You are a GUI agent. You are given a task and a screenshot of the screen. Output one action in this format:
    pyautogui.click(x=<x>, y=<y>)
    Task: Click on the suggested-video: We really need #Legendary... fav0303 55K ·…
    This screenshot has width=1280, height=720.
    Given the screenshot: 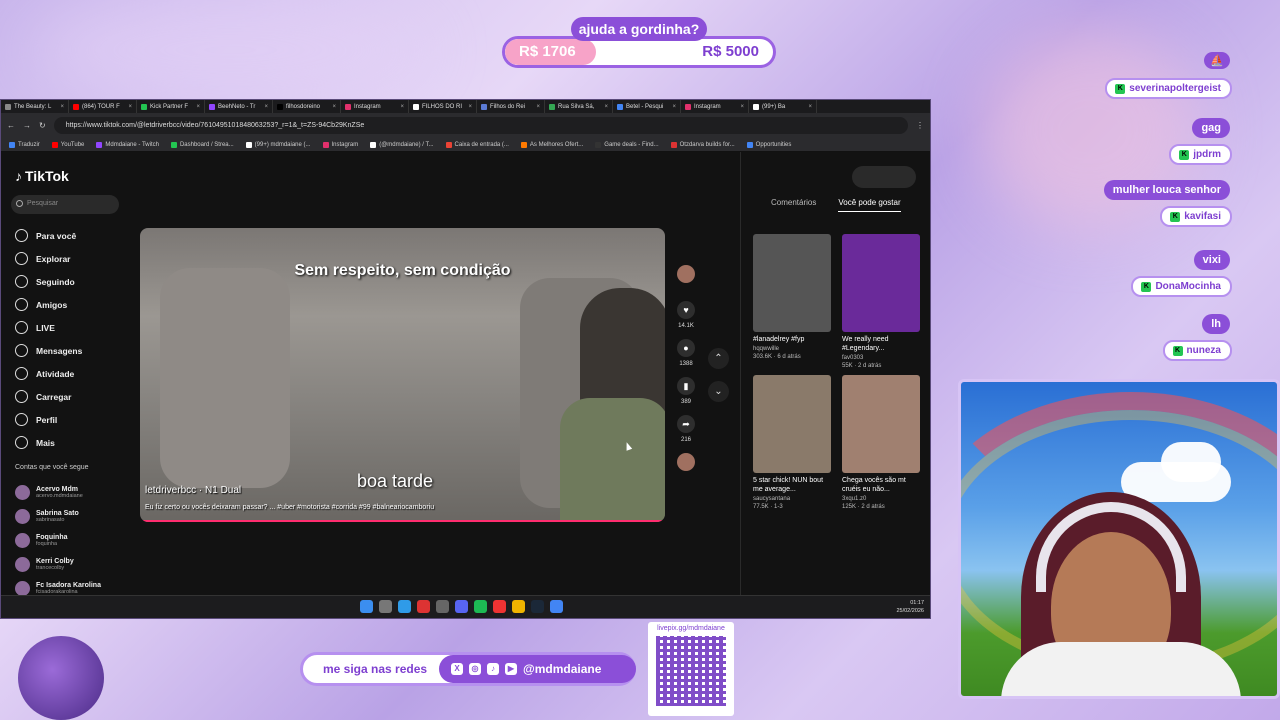 What is the action you would take?
    pyautogui.click(x=882, y=301)
    